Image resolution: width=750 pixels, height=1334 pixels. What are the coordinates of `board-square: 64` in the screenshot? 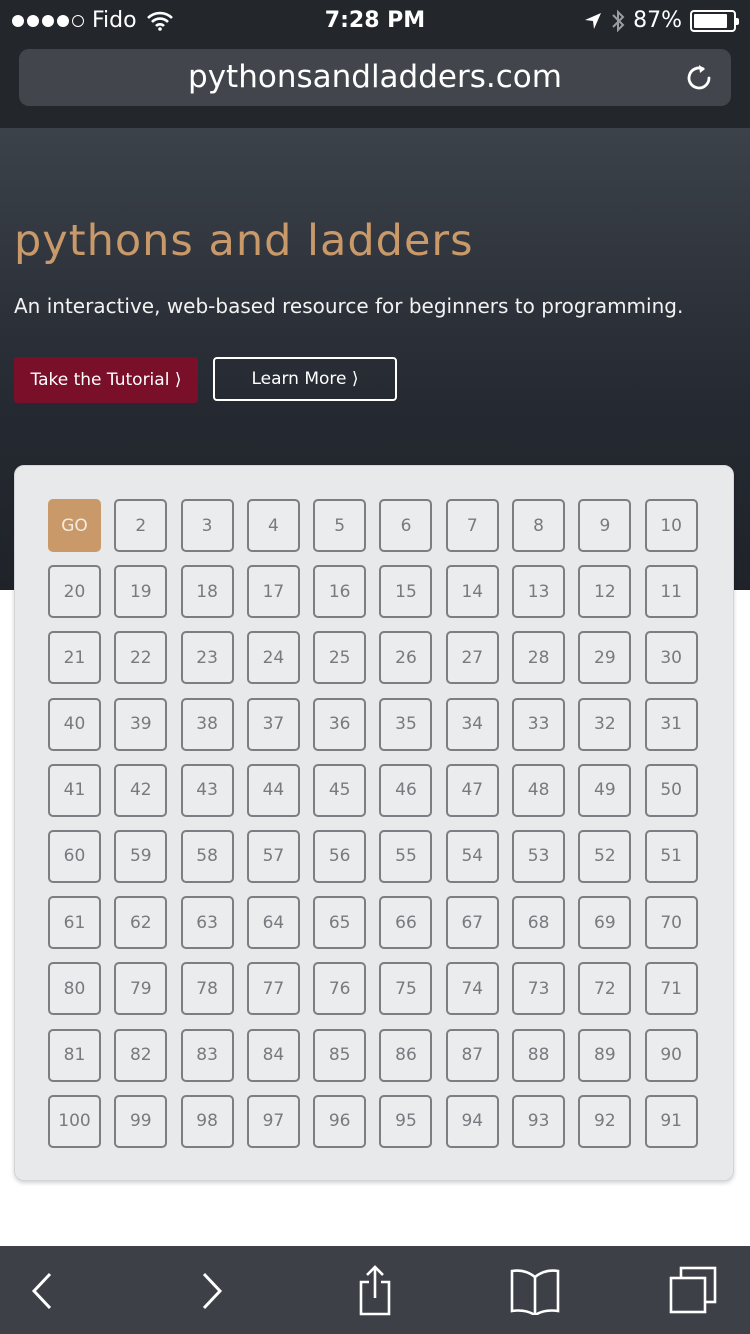 It's located at (273, 923).